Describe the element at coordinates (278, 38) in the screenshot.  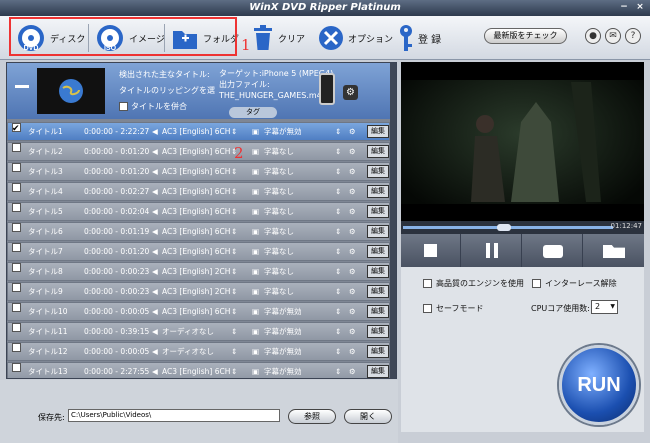
I see `clear-button: クリア` at that location.